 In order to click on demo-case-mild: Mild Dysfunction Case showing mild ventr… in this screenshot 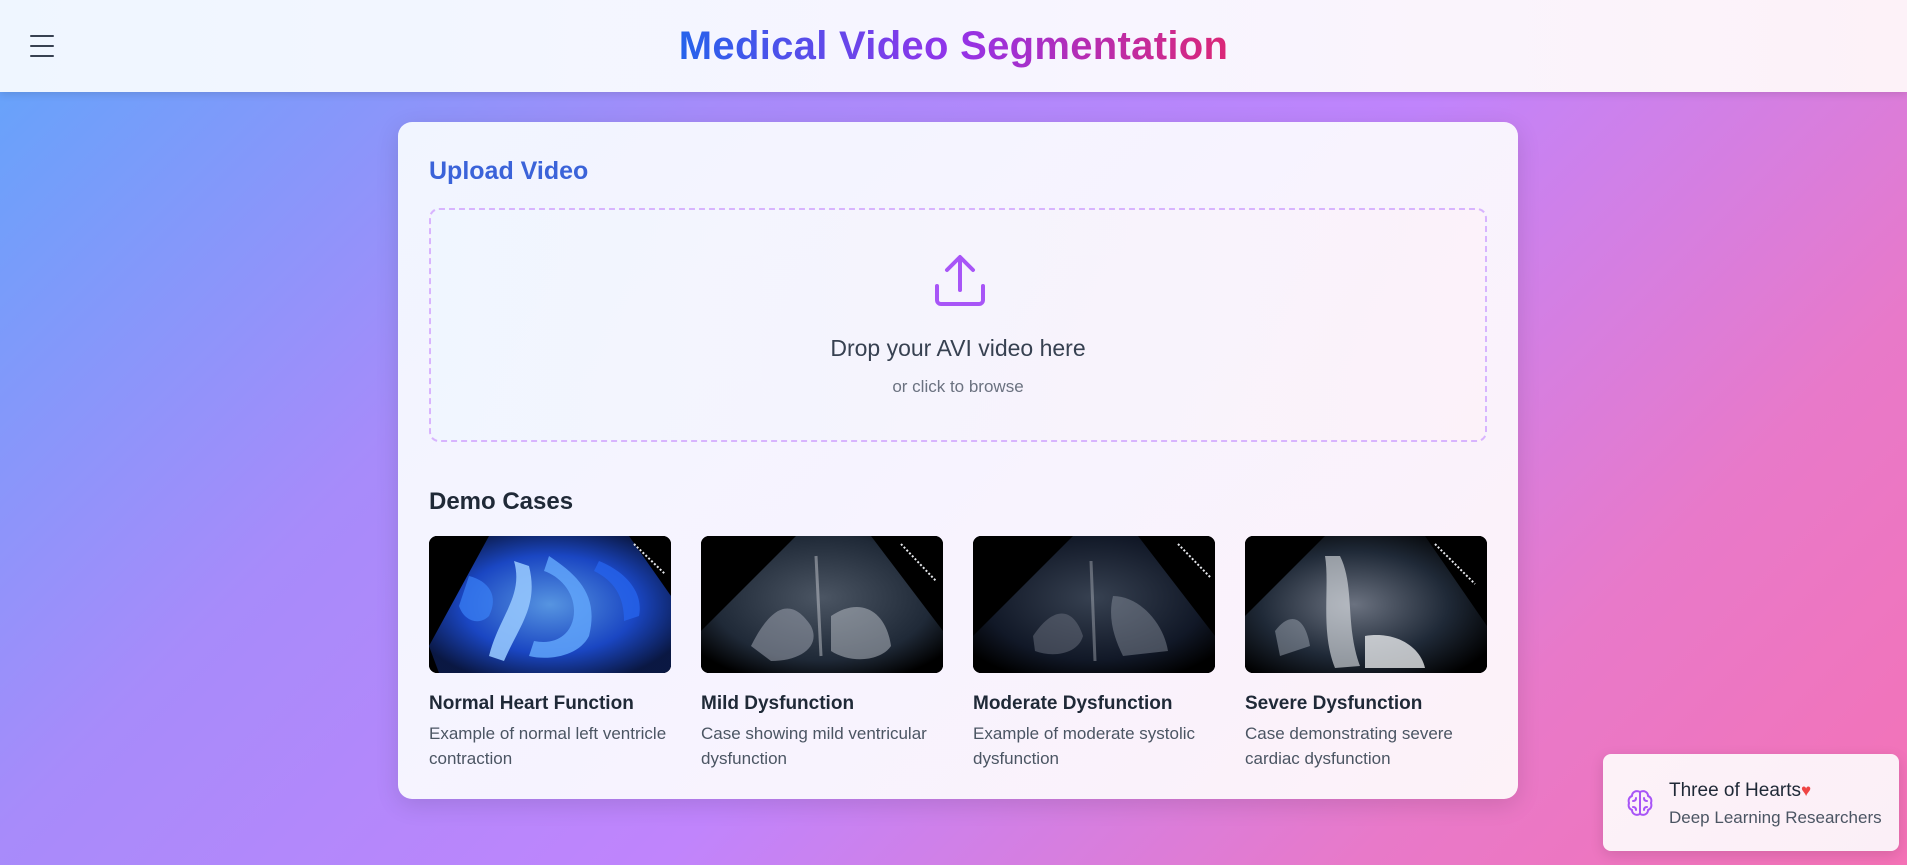, I will do `click(822, 653)`.